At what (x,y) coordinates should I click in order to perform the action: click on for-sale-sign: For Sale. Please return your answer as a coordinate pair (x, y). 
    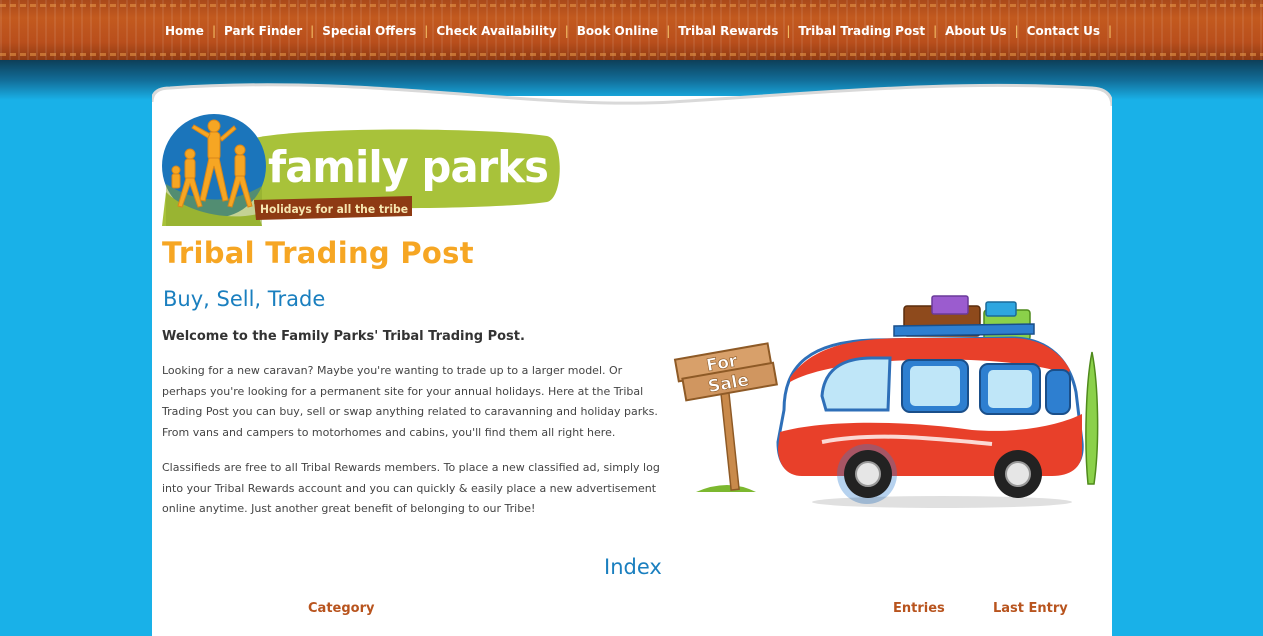
    Looking at the image, I should click on (725, 372).